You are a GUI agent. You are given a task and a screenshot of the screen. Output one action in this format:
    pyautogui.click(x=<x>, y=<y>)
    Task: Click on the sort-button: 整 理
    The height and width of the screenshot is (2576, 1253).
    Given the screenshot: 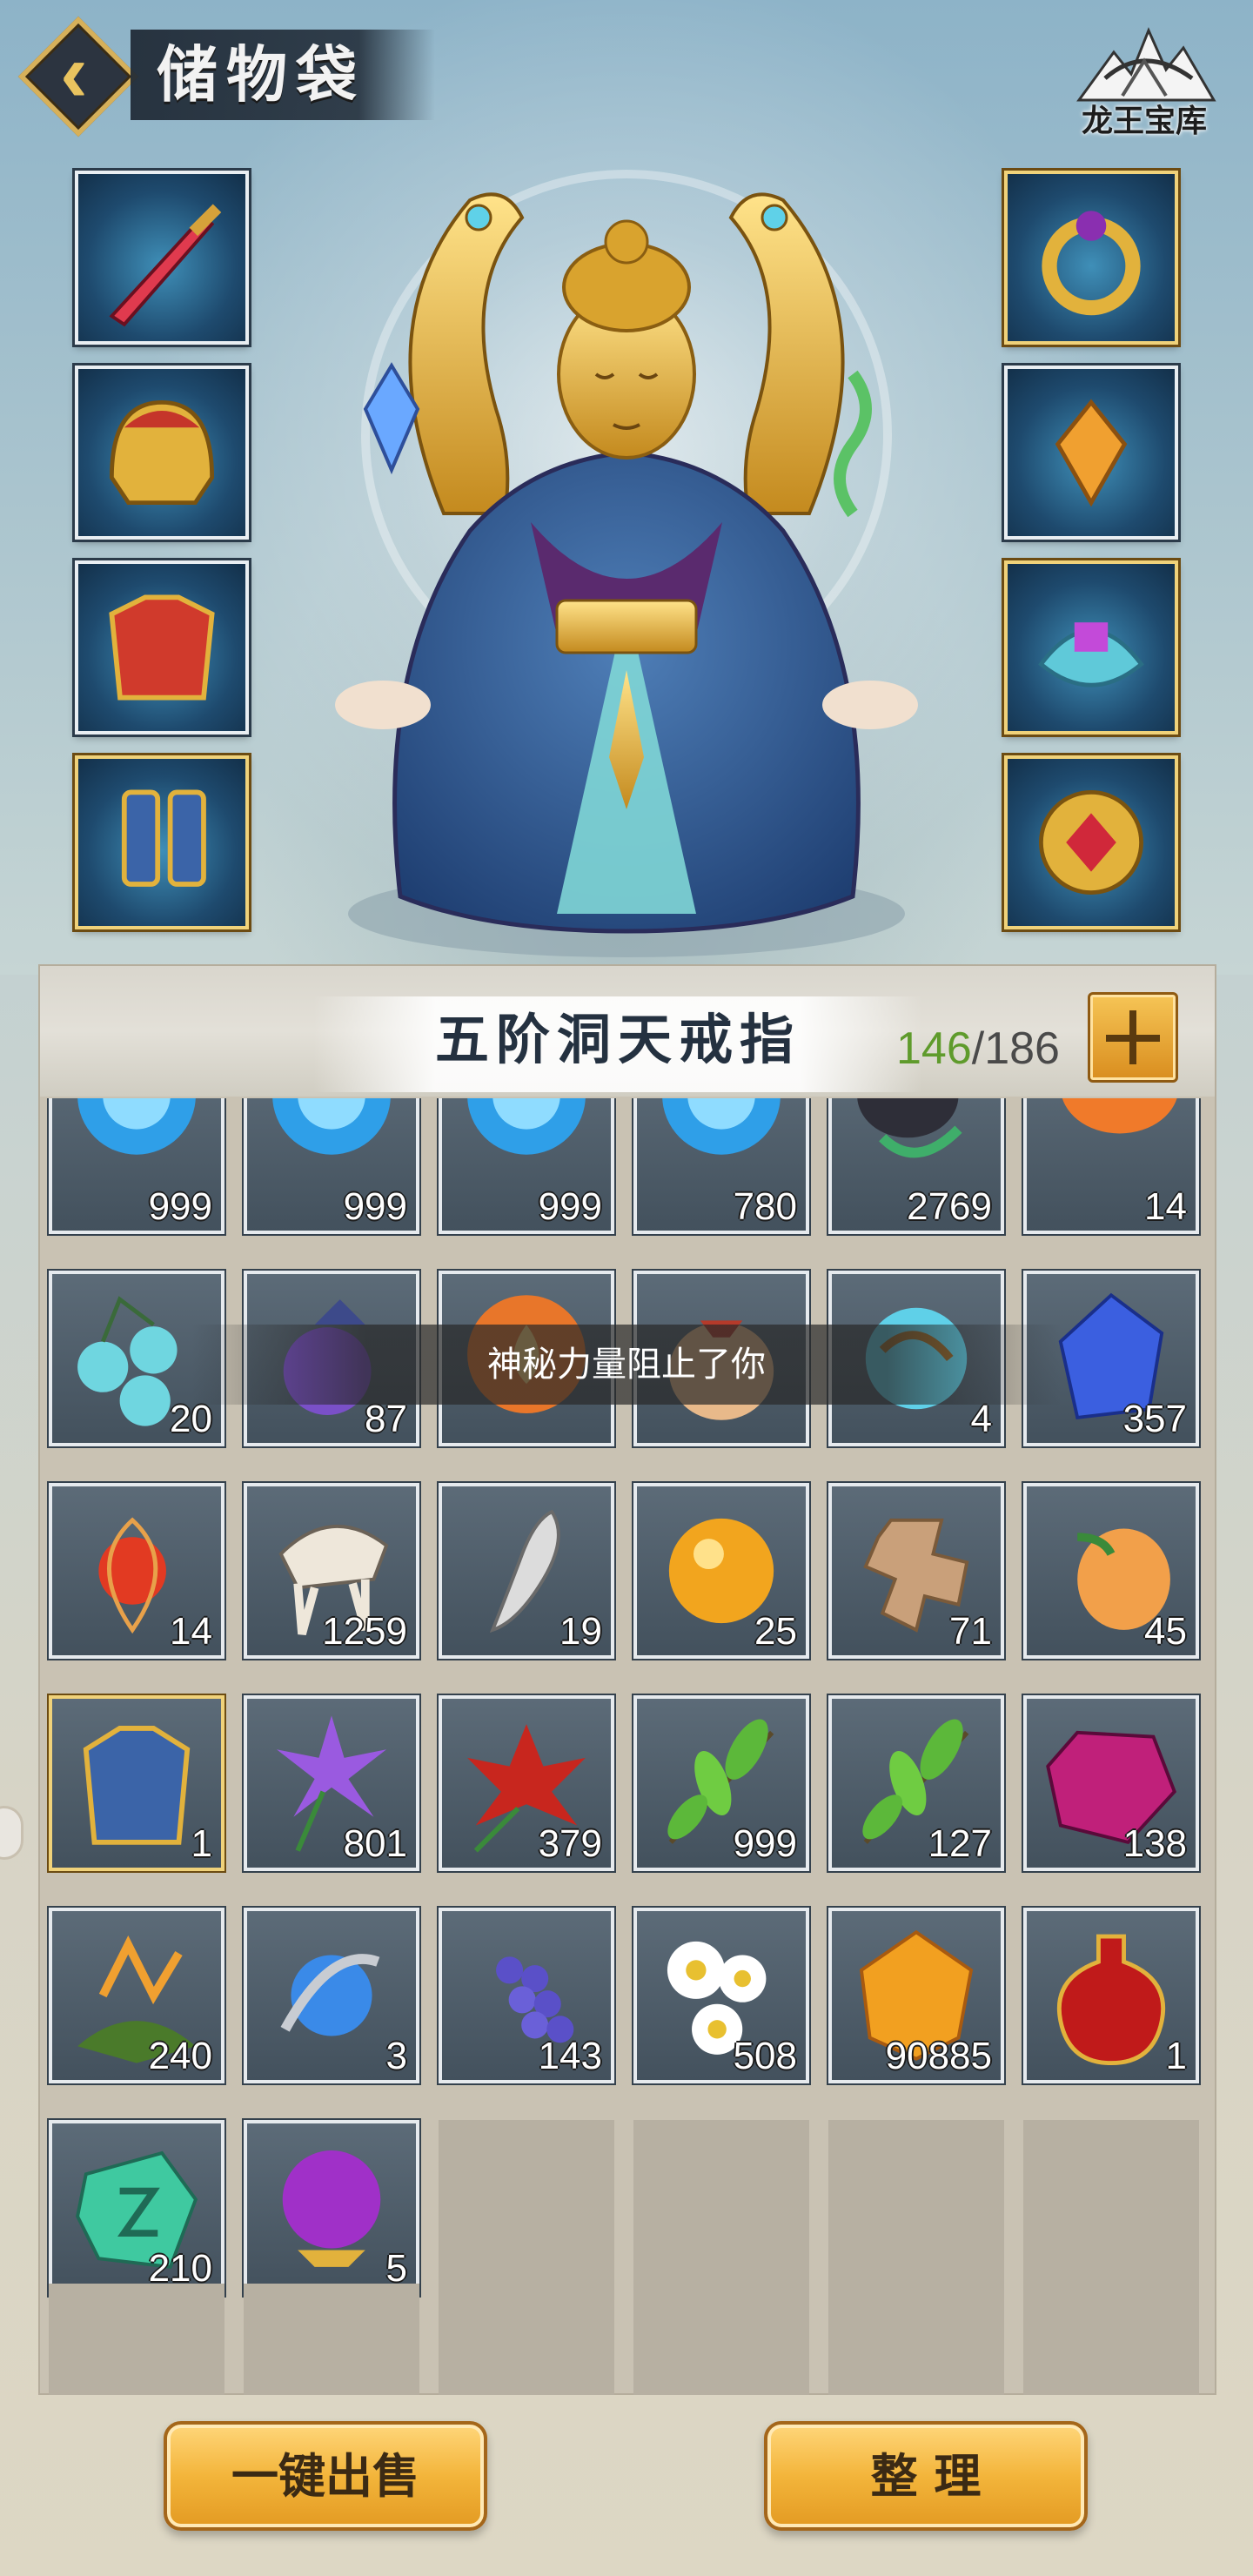 What is the action you would take?
    pyautogui.click(x=926, y=2476)
    